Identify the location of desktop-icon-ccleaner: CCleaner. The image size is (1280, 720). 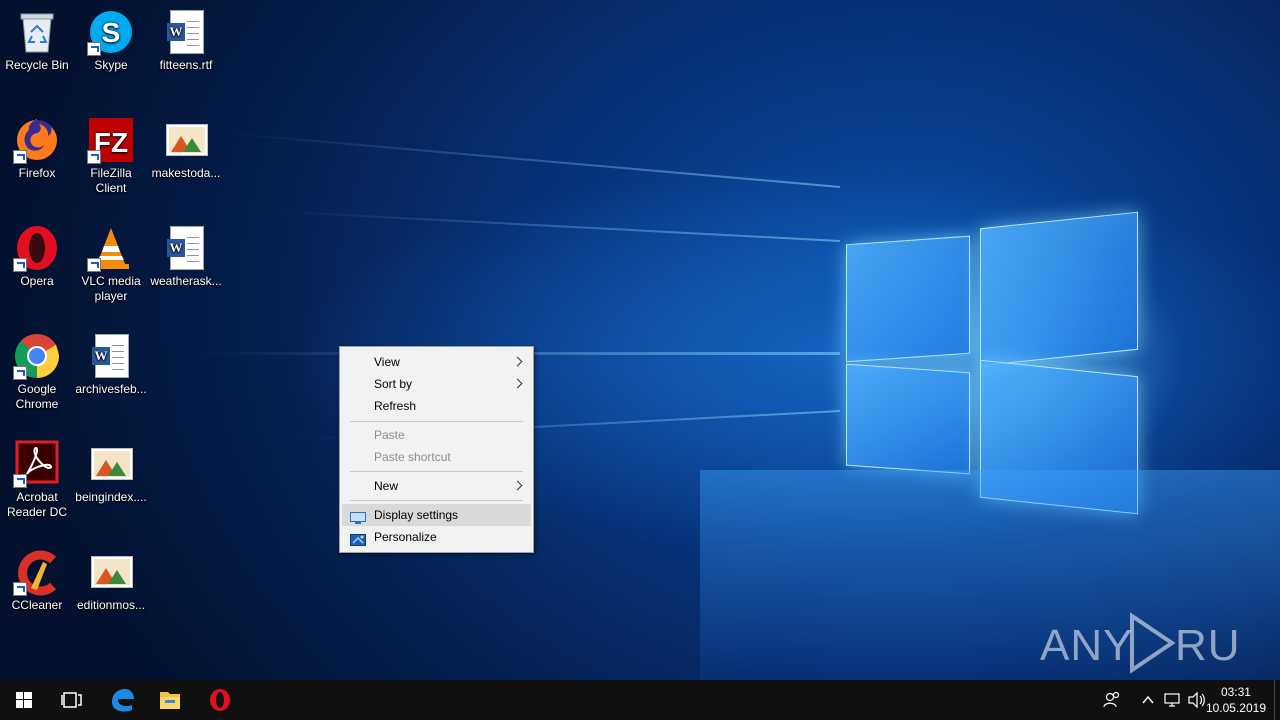
(37, 580).